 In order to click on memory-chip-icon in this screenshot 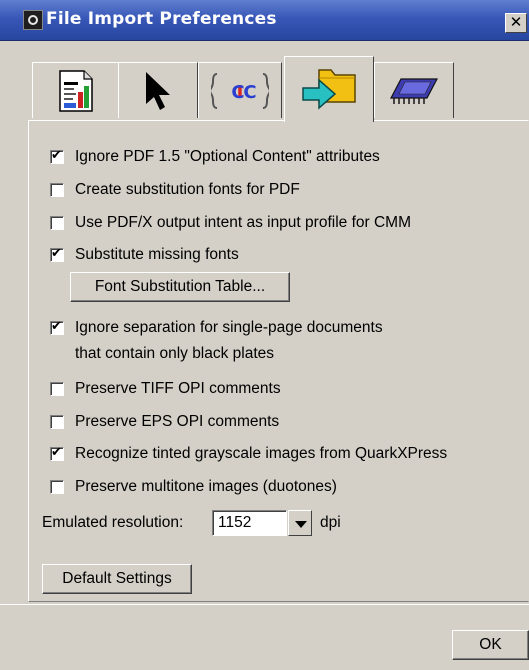, I will do `click(414, 90)`.